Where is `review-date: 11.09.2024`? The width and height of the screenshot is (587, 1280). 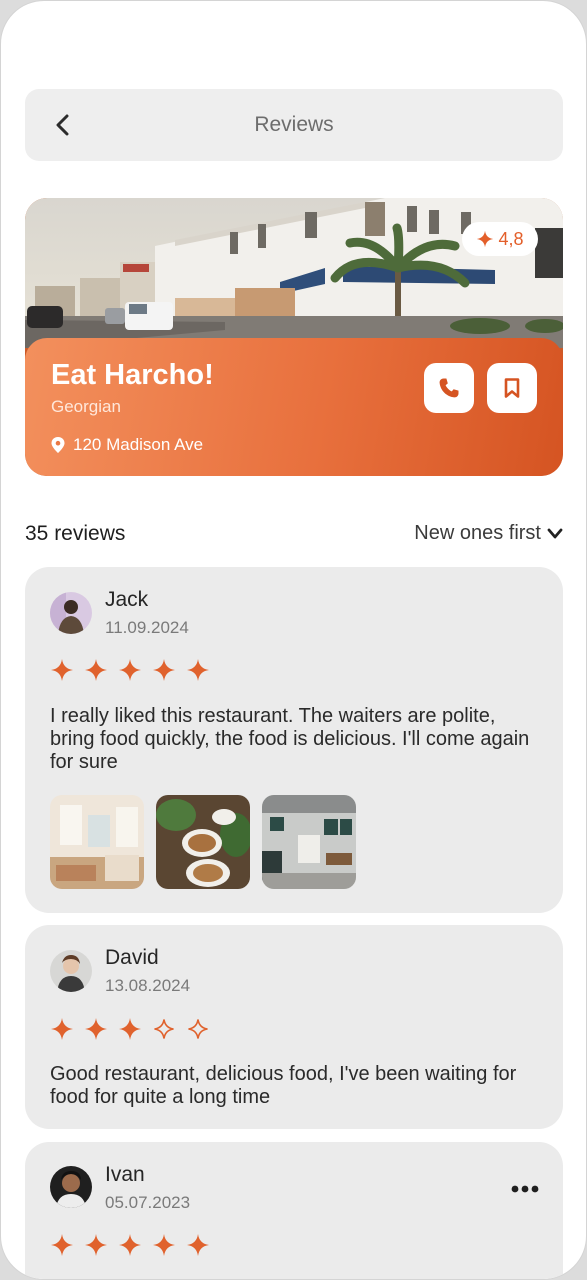
review-date: 11.09.2024 is located at coordinates (147, 627).